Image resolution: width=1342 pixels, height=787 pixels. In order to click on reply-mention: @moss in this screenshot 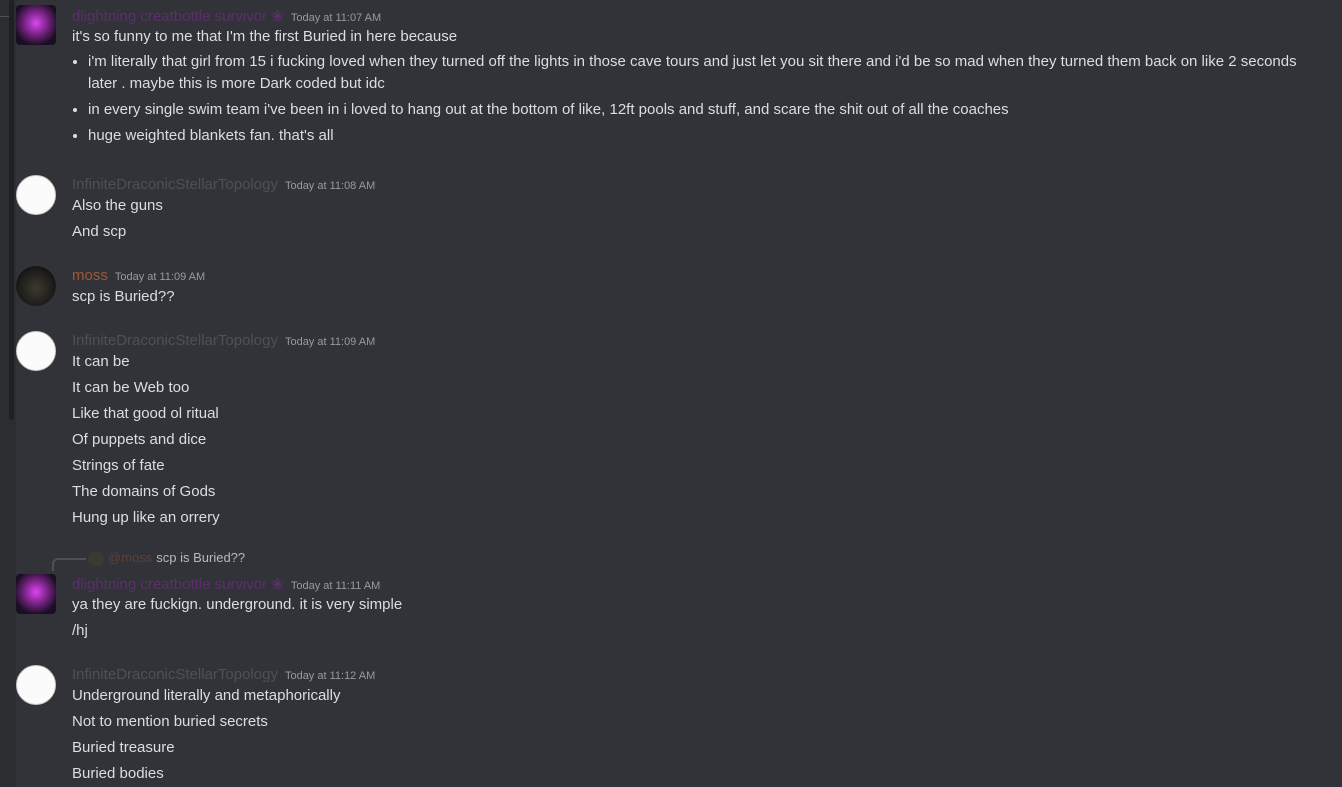, I will do `click(130, 557)`.